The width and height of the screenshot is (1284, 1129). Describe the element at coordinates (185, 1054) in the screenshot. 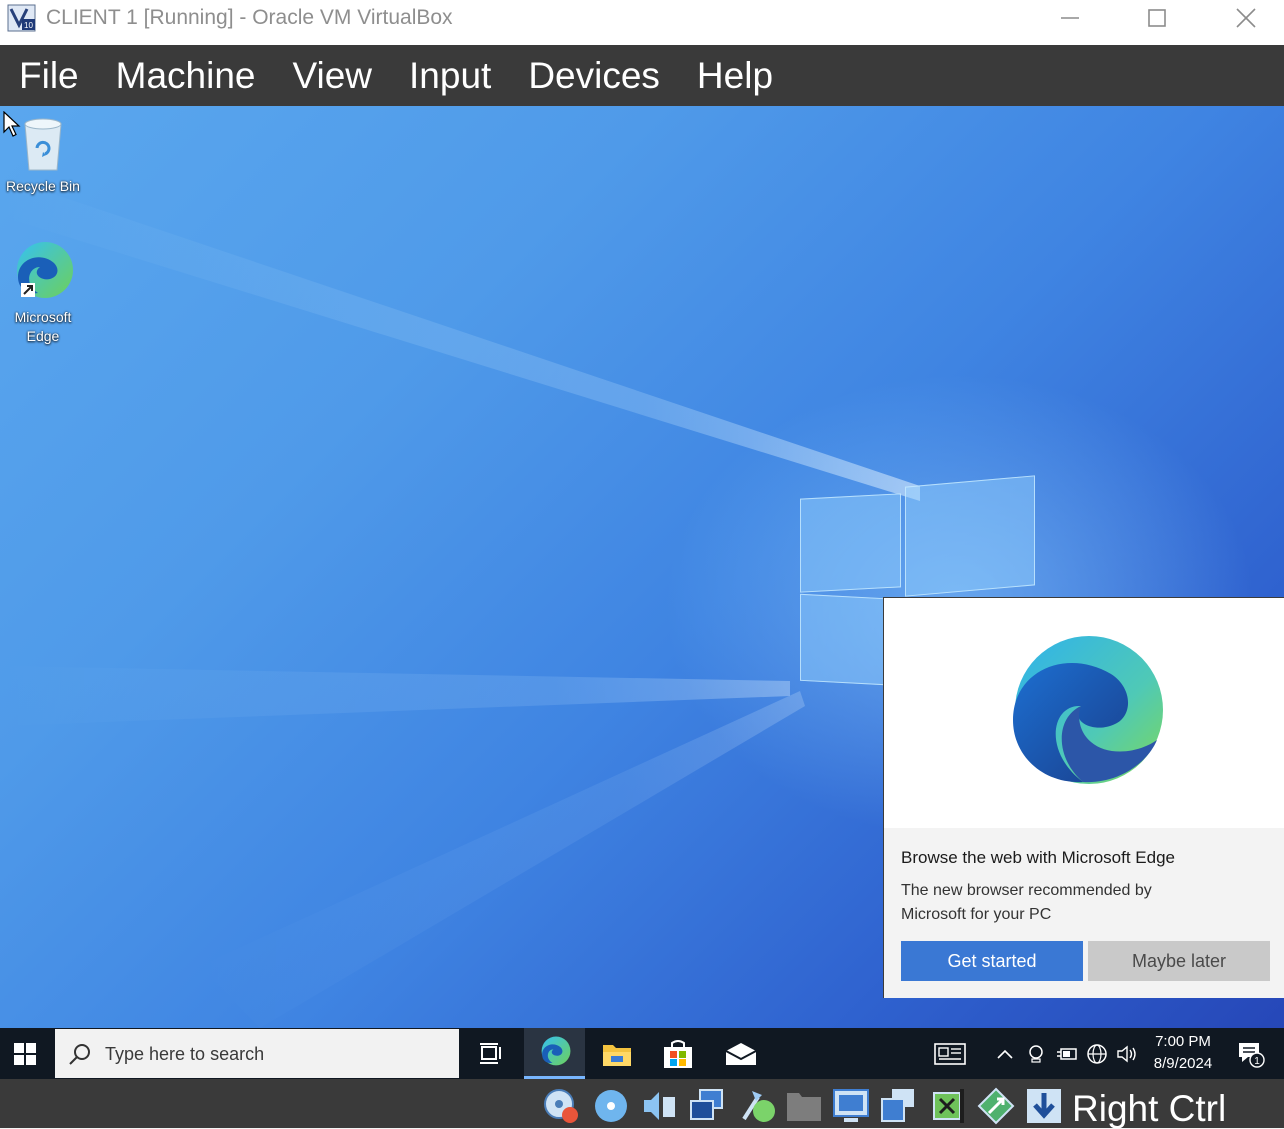

I see `search-placeholder: Type here to search` at that location.